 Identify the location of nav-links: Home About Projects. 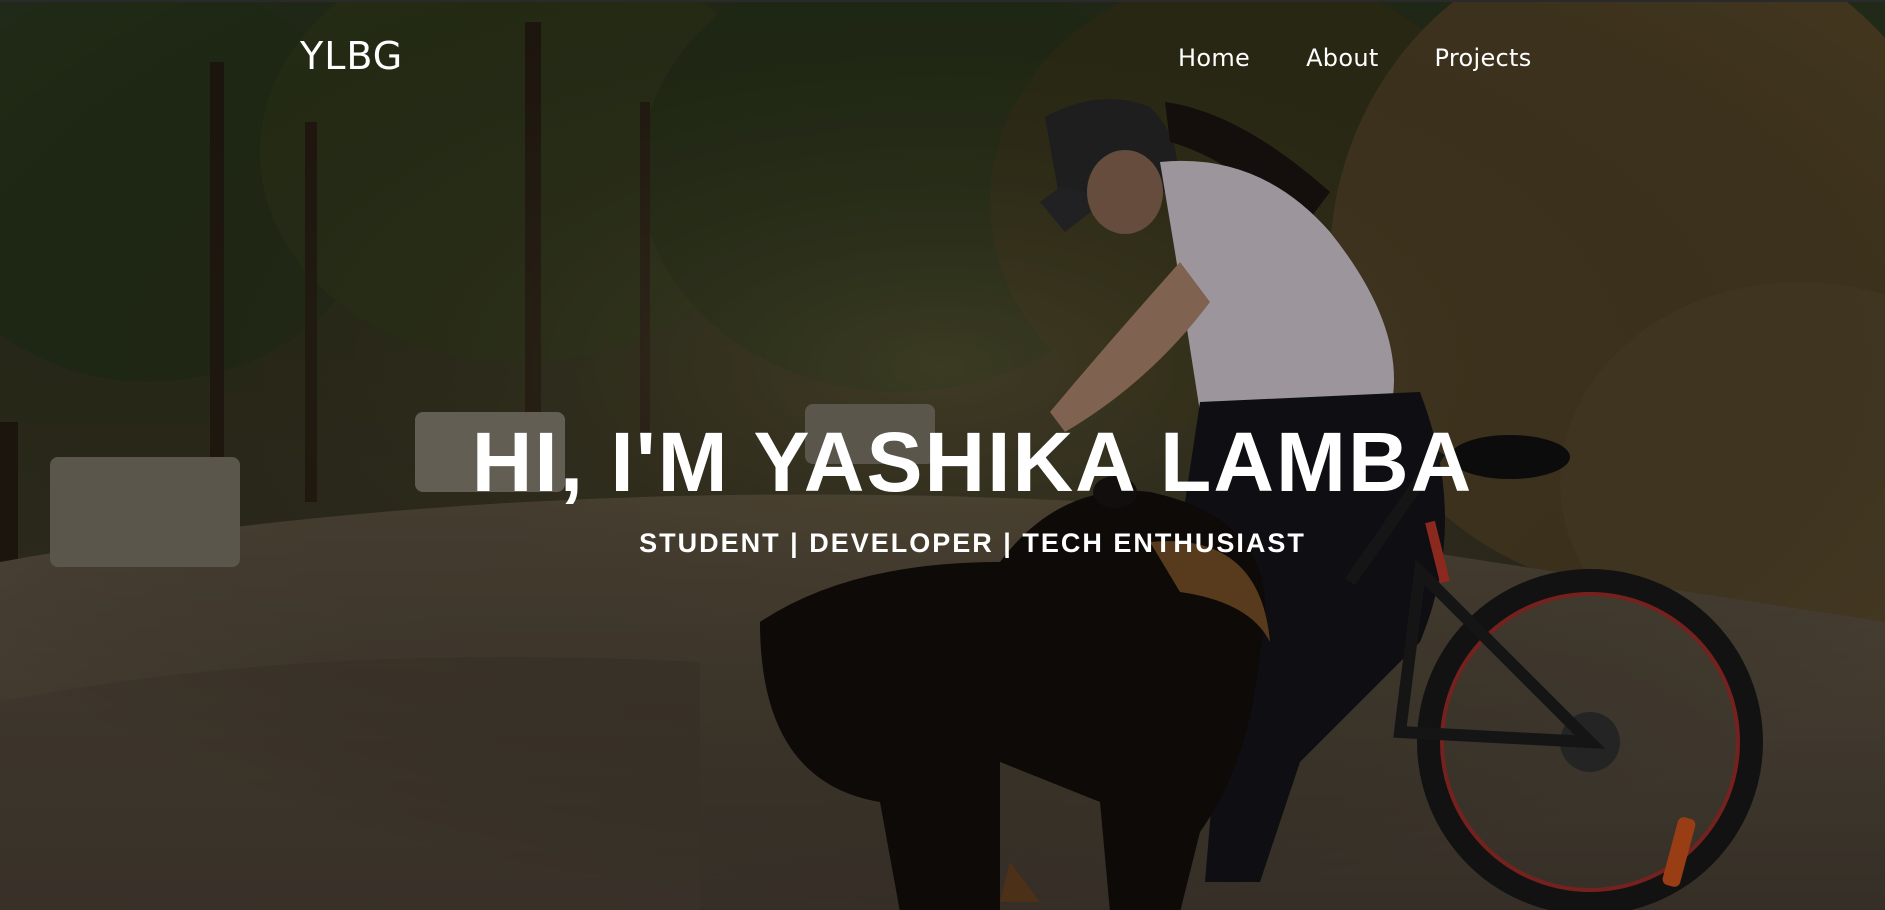
(1355, 58).